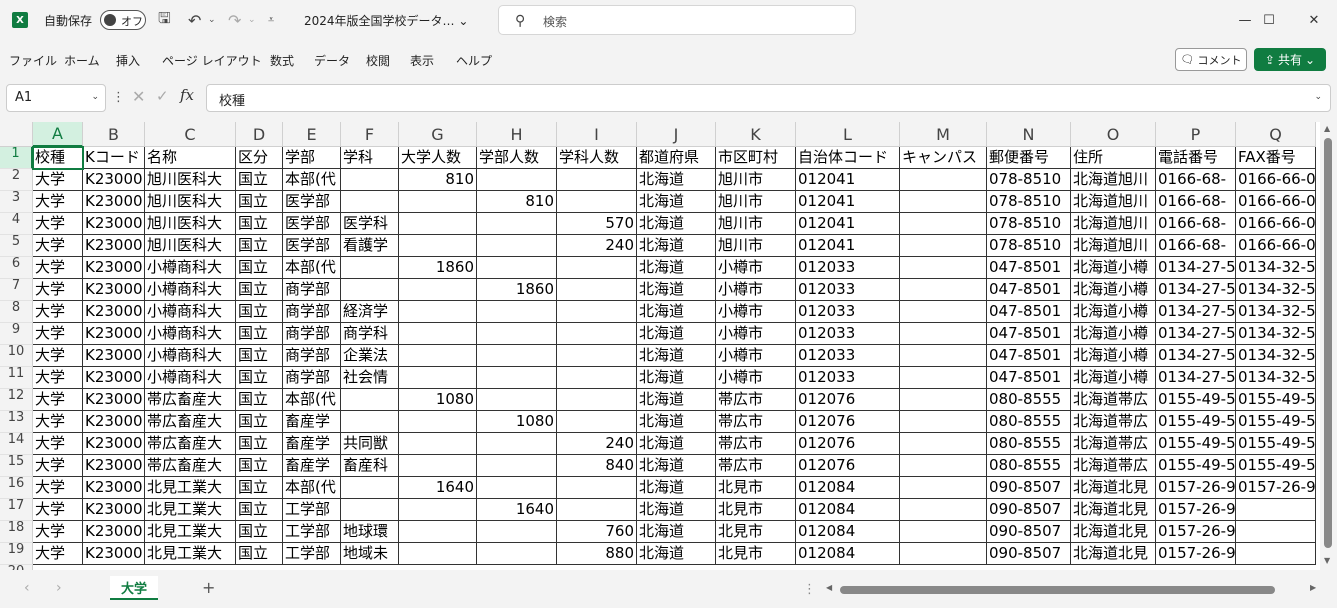 This screenshot has width=1337, height=608. What do you see at coordinates (597, 532) in the screenshot?
I see `table-cell: 760` at bounding box center [597, 532].